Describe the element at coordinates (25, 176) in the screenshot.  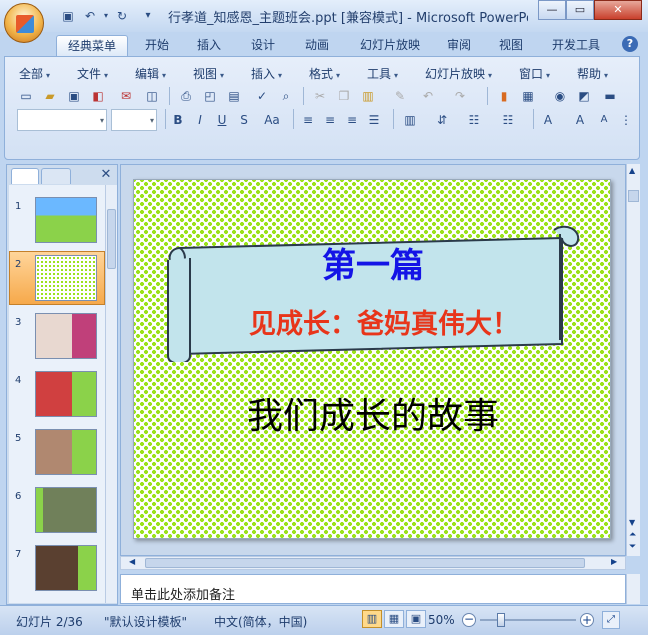
I see `slides-tab` at that location.